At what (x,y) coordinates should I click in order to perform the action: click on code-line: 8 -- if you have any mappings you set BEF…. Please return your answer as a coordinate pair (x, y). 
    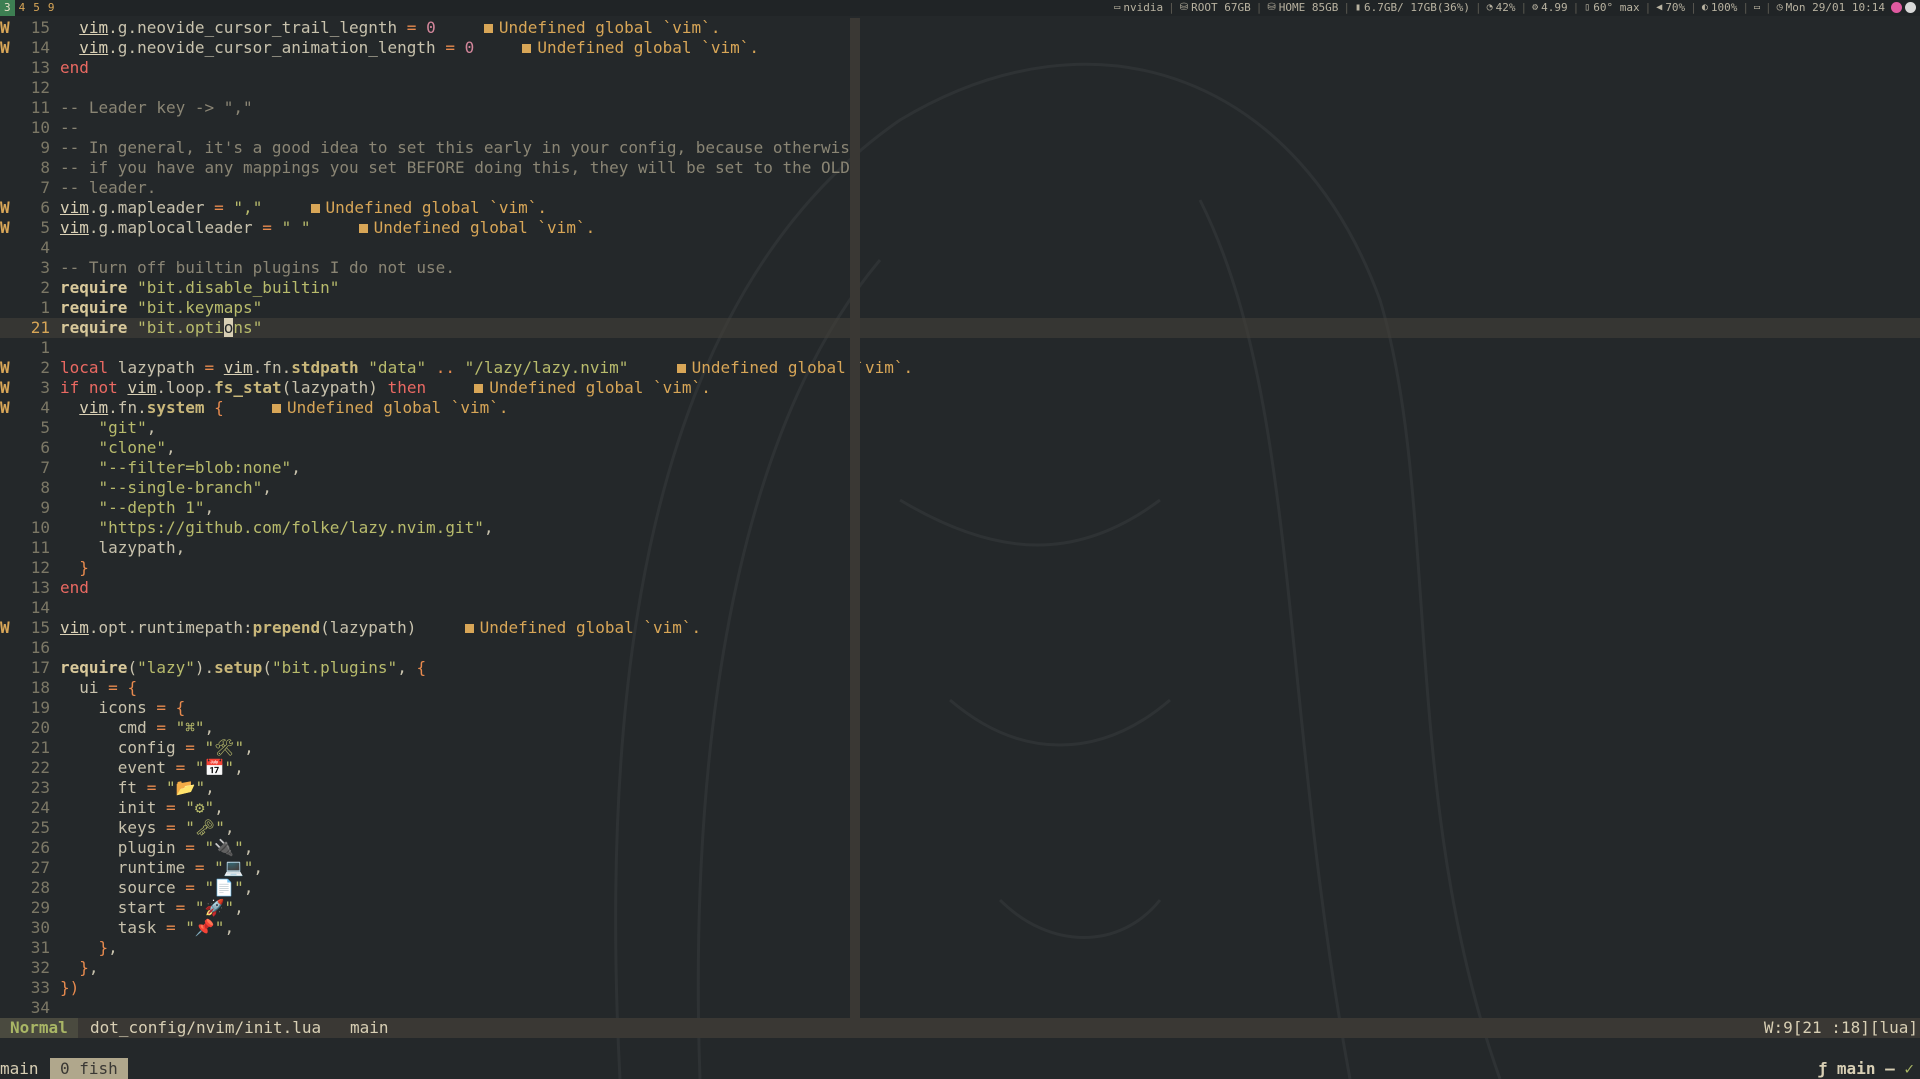
    Looking at the image, I should click on (425, 168).